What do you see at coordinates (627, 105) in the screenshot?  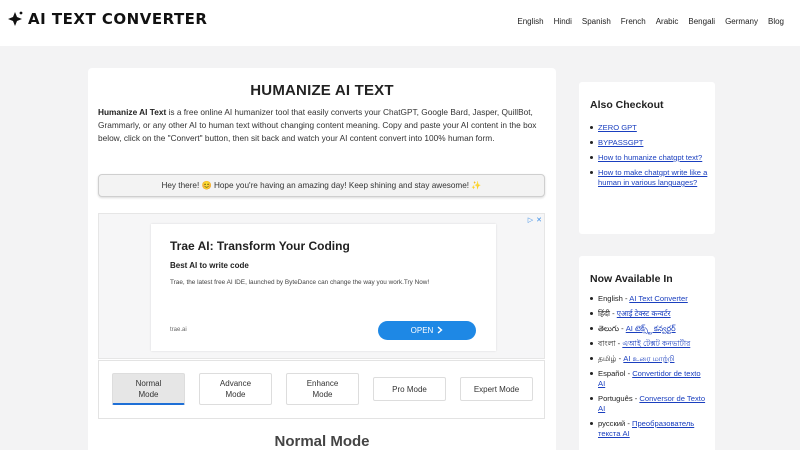 I see `also-checkout-title: Also Checkout` at bounding box center [627, 105].